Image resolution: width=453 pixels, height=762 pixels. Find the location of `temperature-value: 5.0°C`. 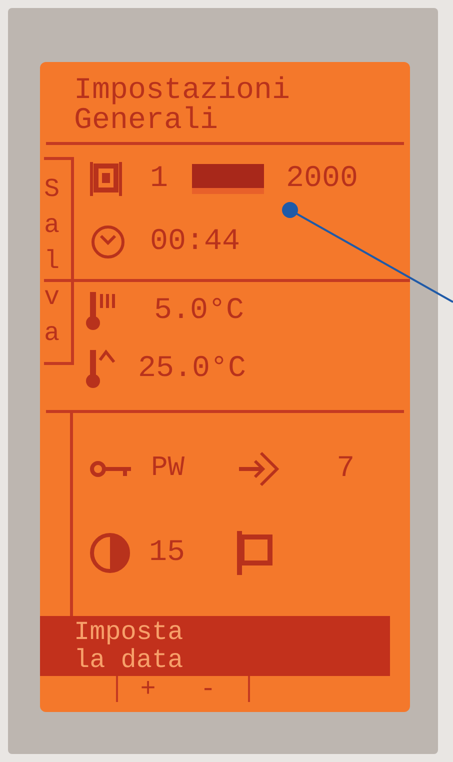

temperature-value: 5.0°C is located at coordinates (199, 311).